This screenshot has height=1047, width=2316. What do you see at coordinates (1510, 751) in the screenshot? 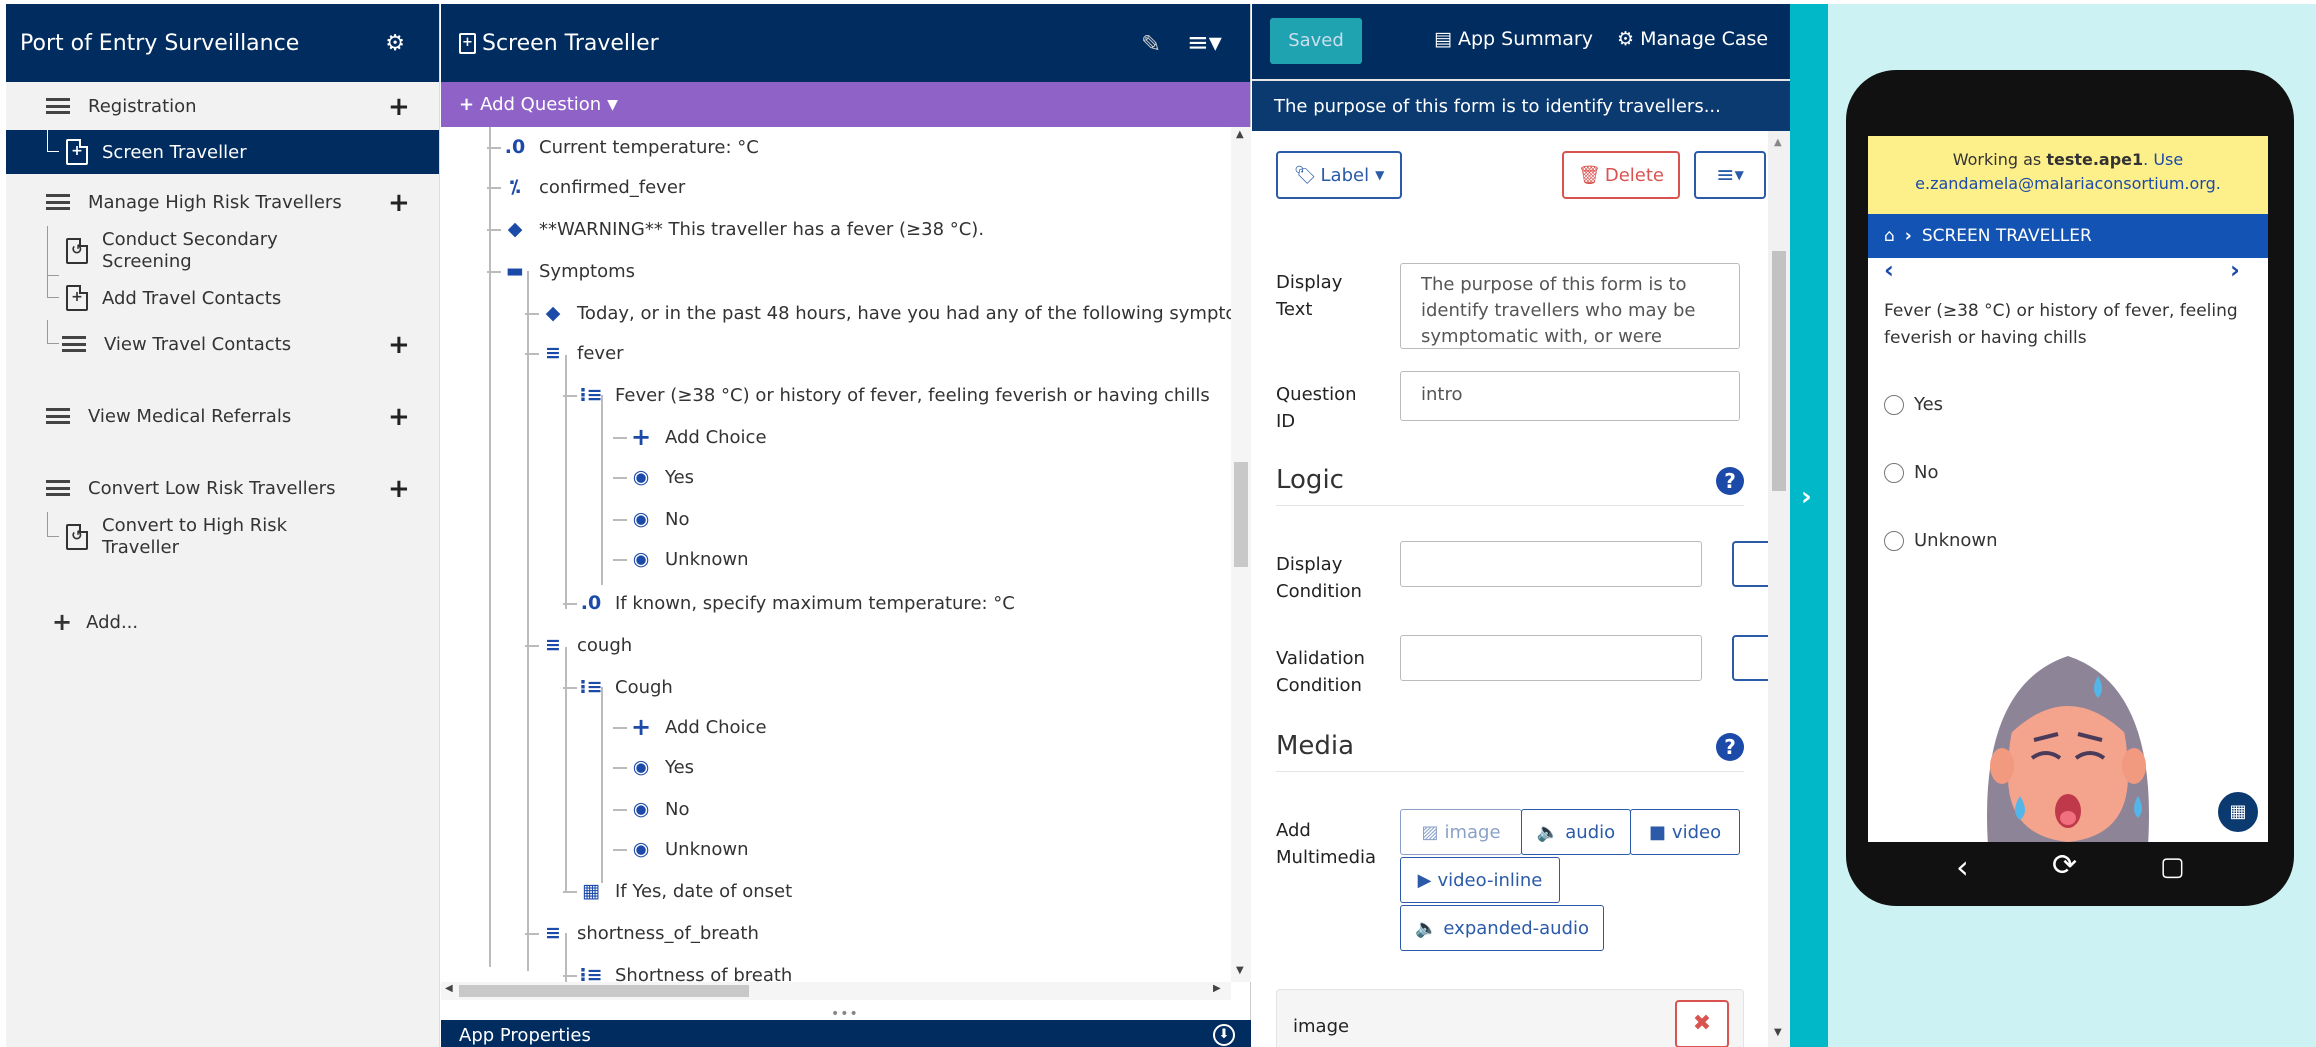
I see `media-section-heading: Media ?` at bounding box center [1510, 751].